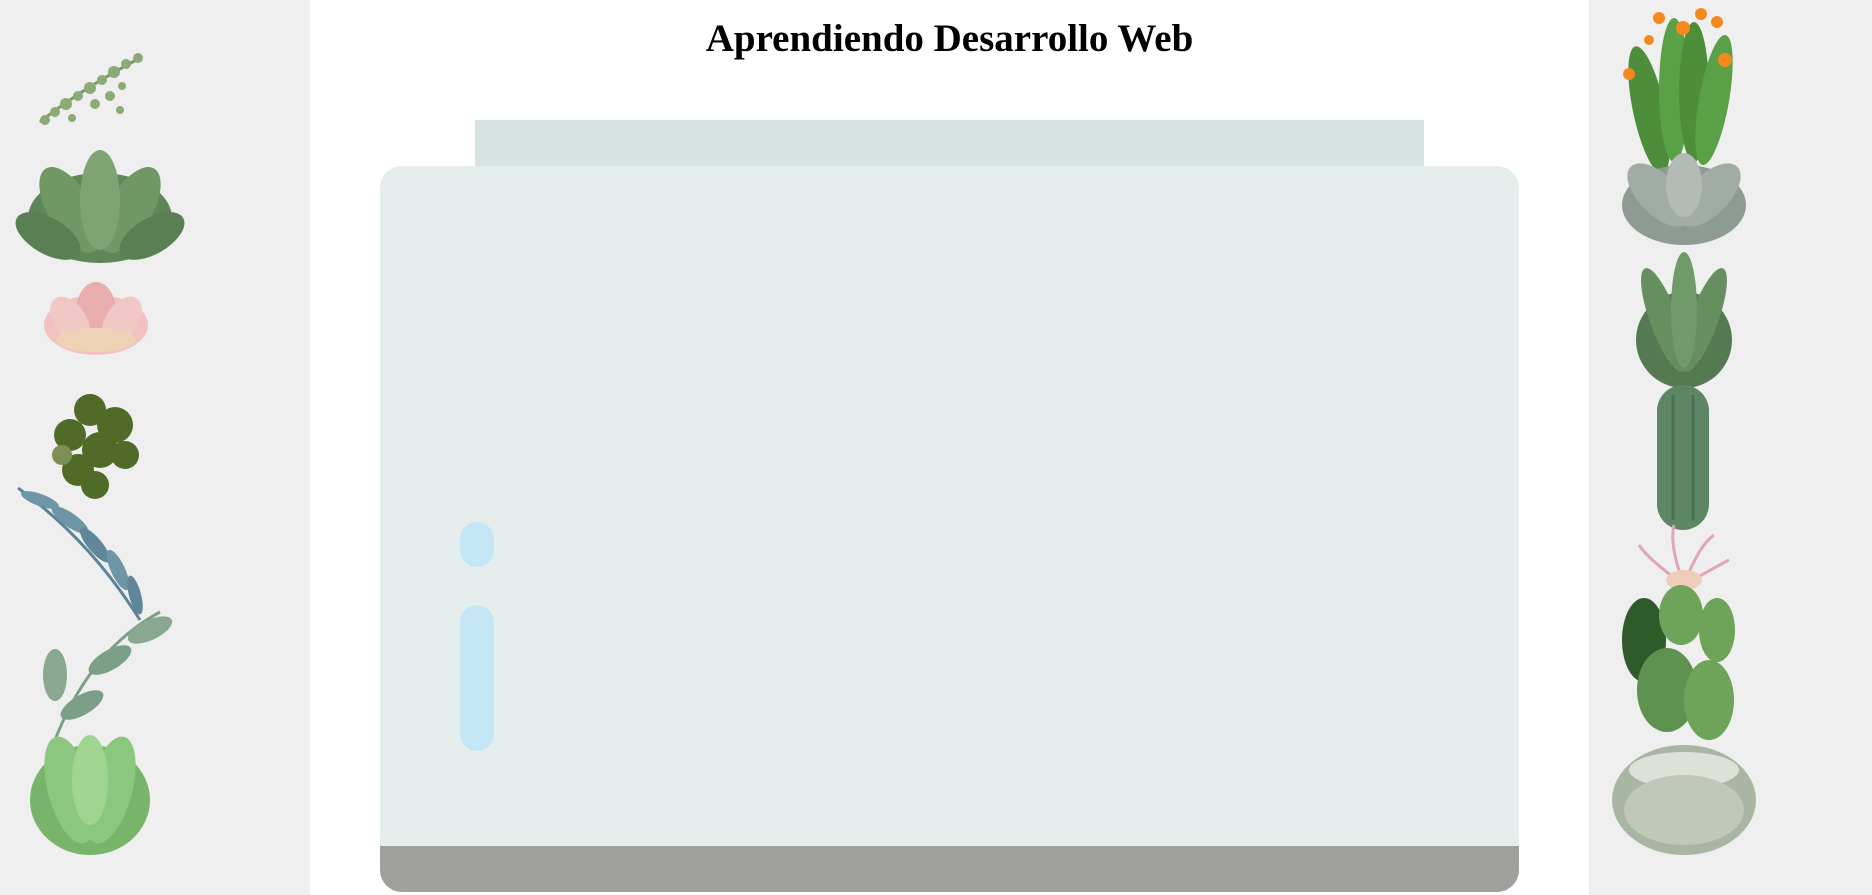 Image resolution: width=1872 pixels, height=895 pixels. I want to click on prickly-pear-icon, so click(1678, 662).